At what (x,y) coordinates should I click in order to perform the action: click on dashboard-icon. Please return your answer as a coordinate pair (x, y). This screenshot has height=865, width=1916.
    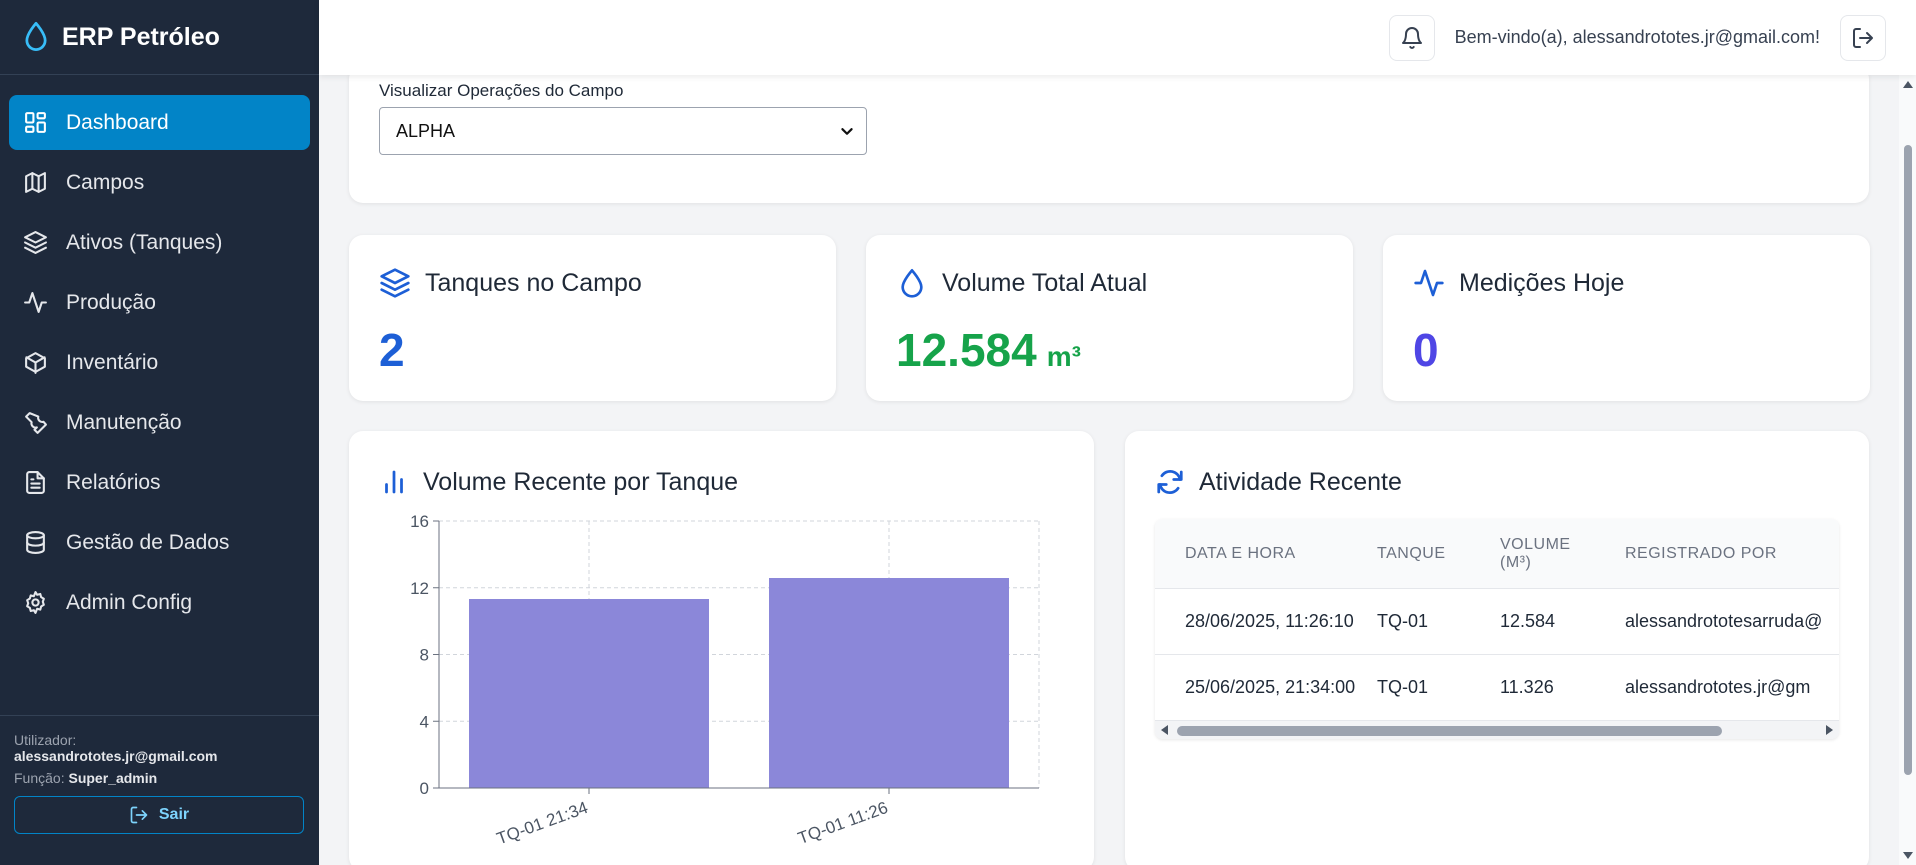
    Looking at the image, I should click on (35, 122).